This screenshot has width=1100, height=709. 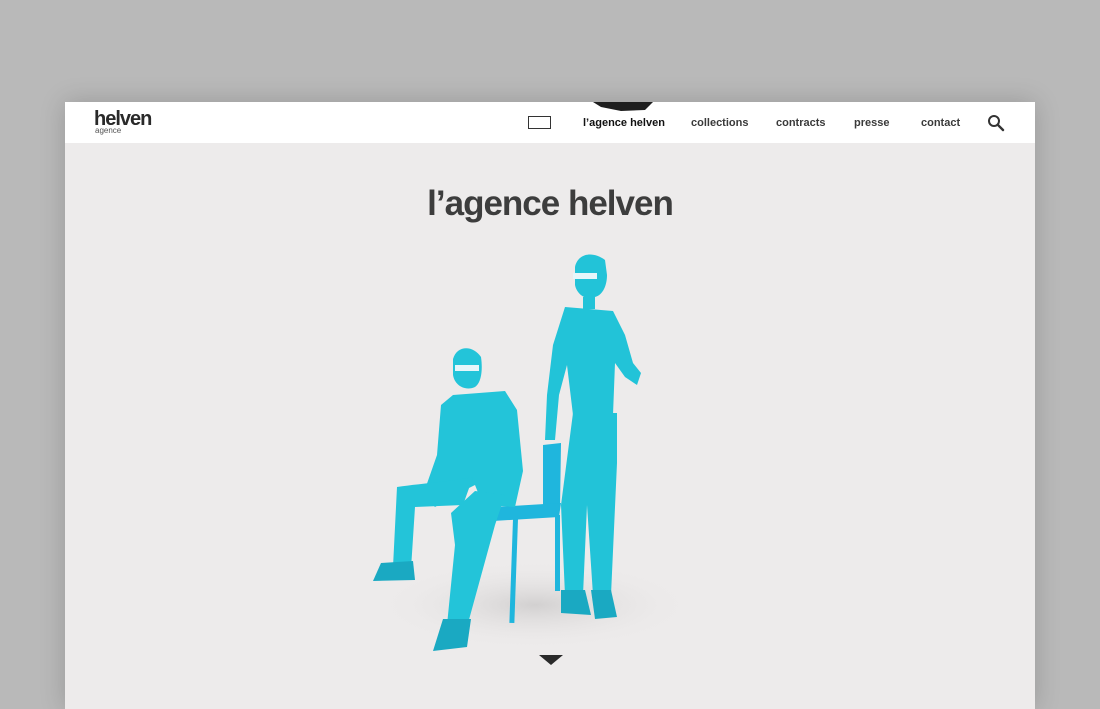 I want to click on page-title: l’agence helven, so click(x=550, y=203).